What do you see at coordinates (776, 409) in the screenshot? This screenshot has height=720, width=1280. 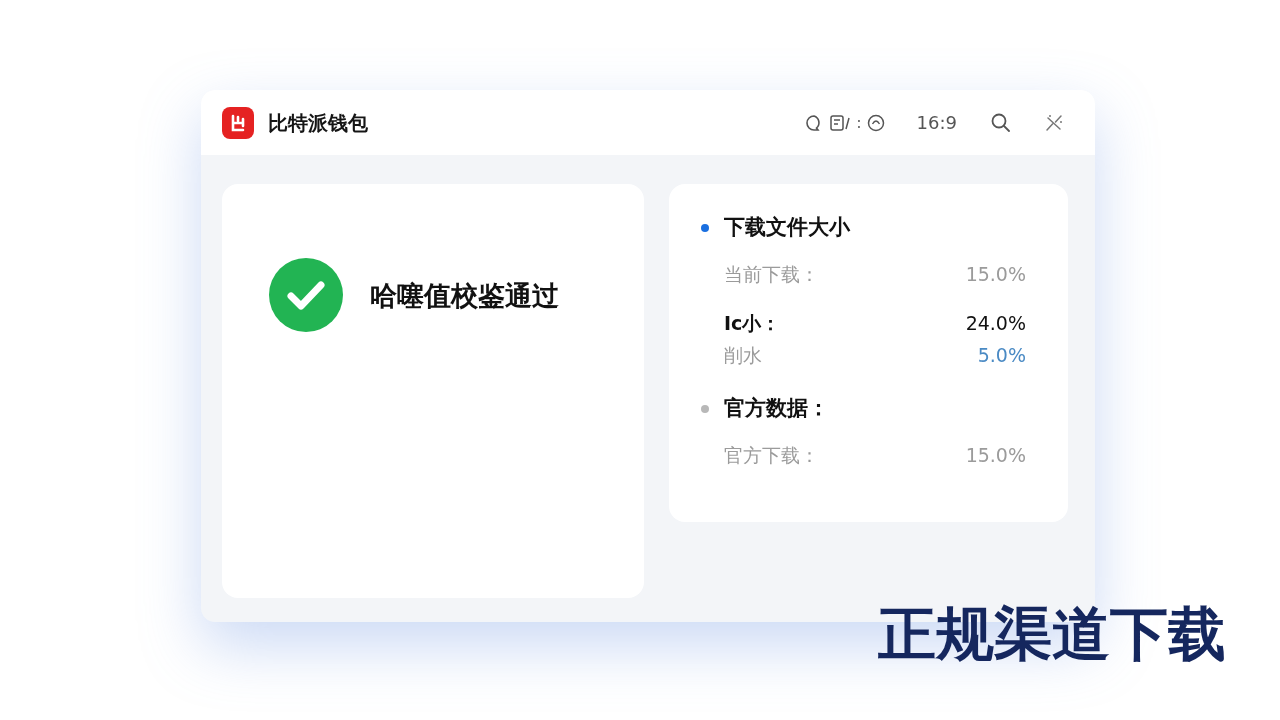 I see `section-heading: 官方数据：` at bounding box center [776, 409].